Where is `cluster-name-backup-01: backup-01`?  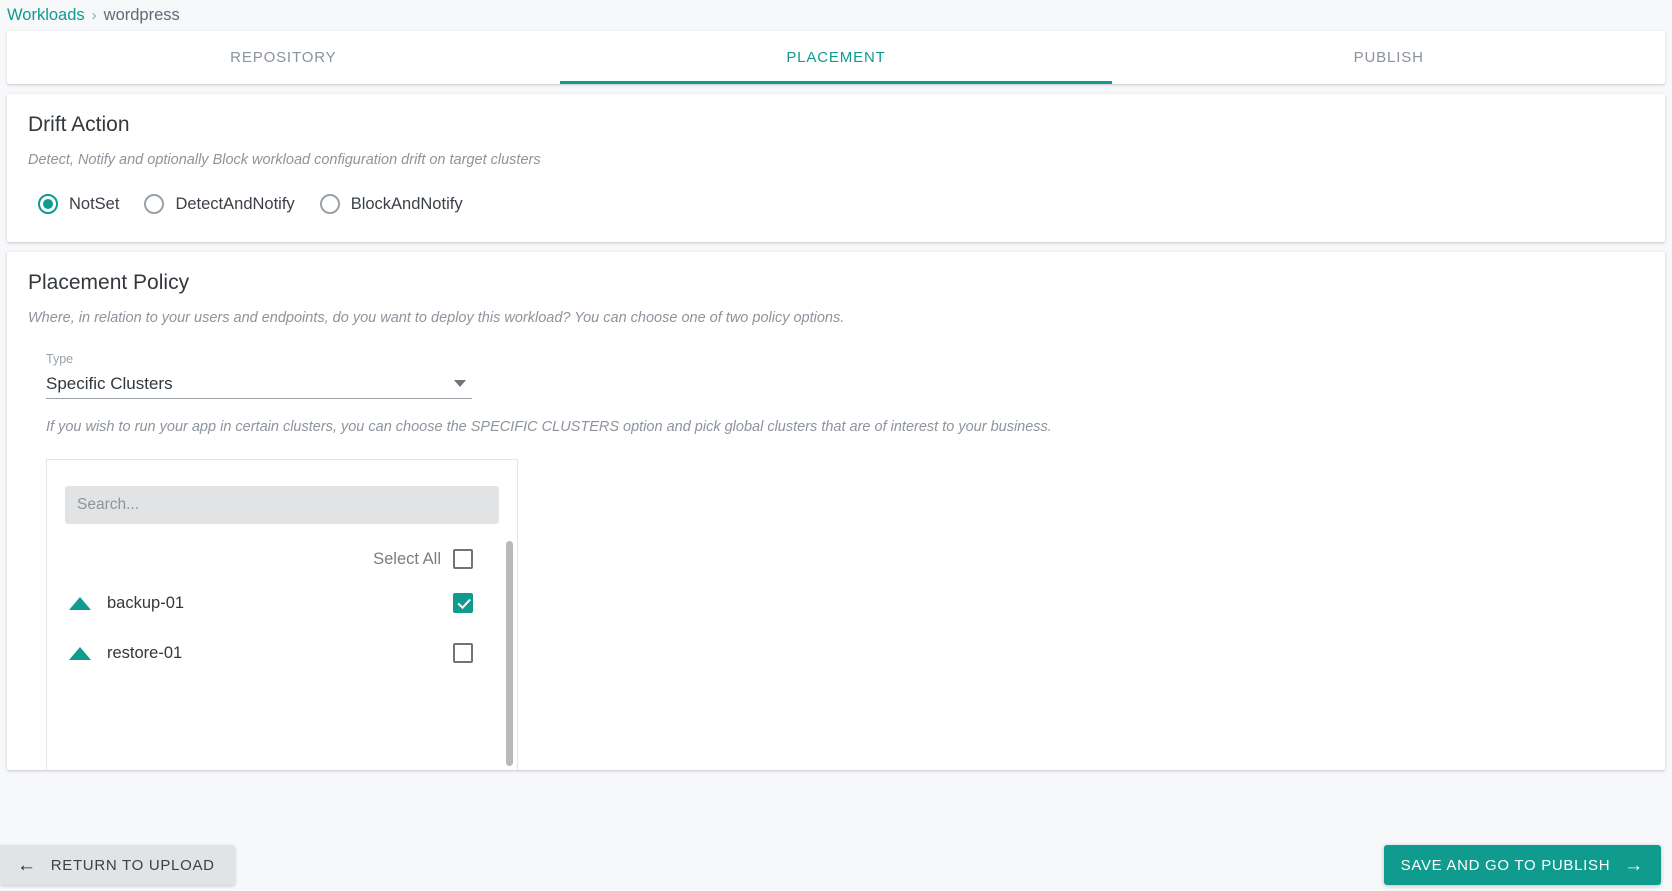
cluster-name-backup-01: backup-01 is located at coordinates (146, 602).